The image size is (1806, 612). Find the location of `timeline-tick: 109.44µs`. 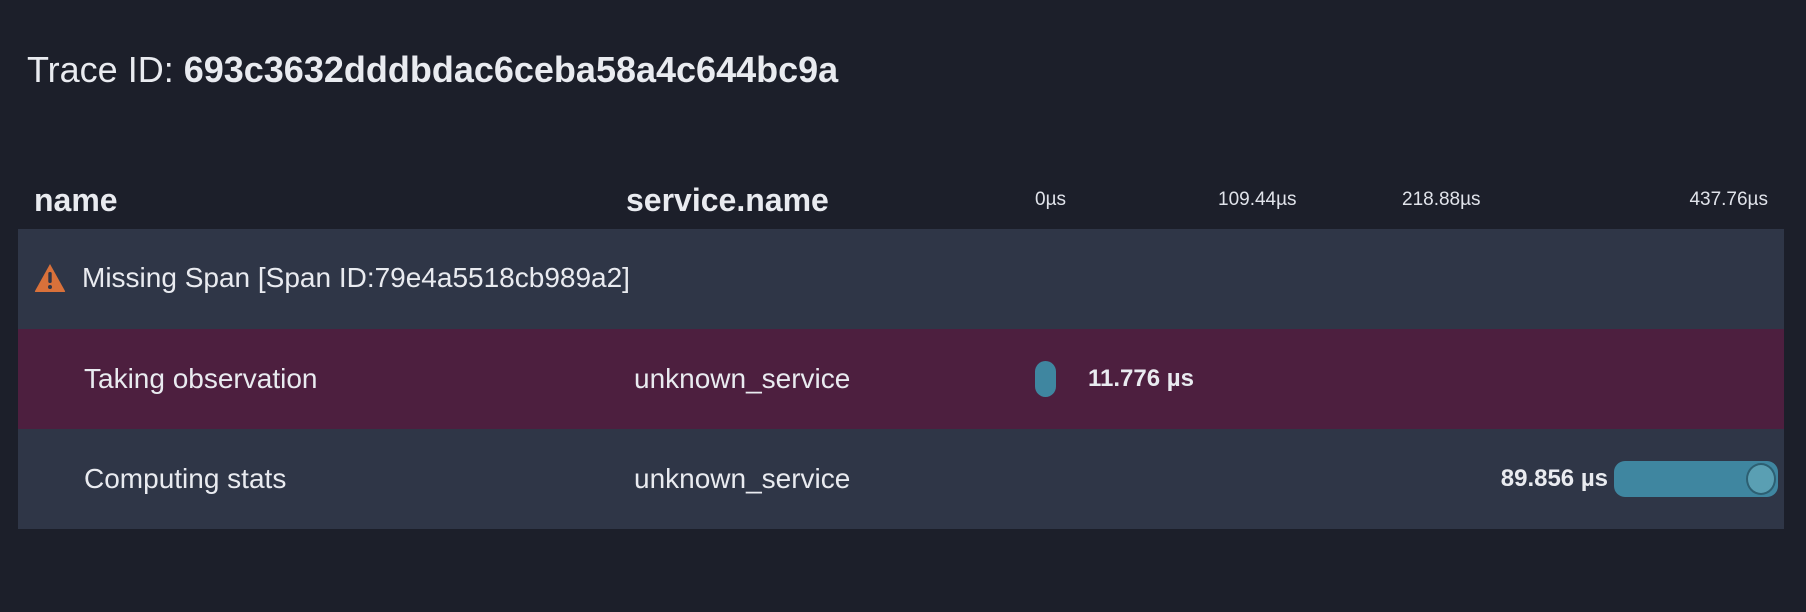

timeline-tick: 109.44µs is located at coordinates (1257, 199).